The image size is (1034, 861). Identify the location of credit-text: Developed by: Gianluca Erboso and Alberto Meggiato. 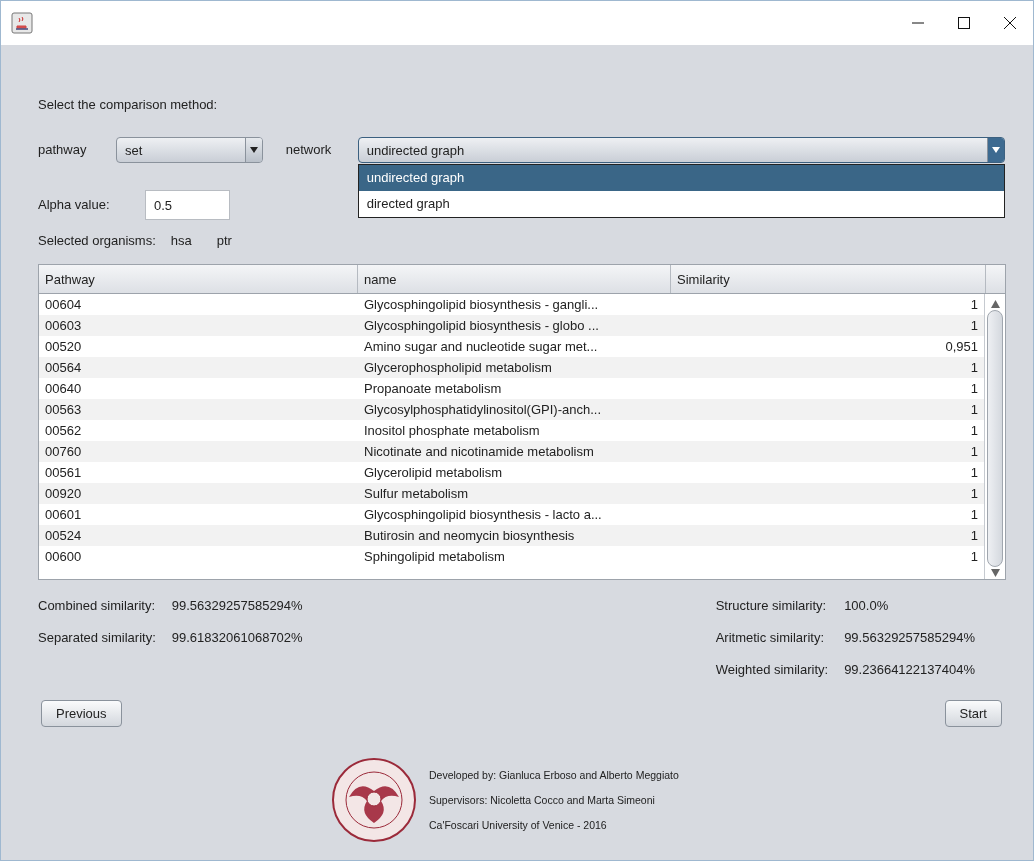
(554, 775).